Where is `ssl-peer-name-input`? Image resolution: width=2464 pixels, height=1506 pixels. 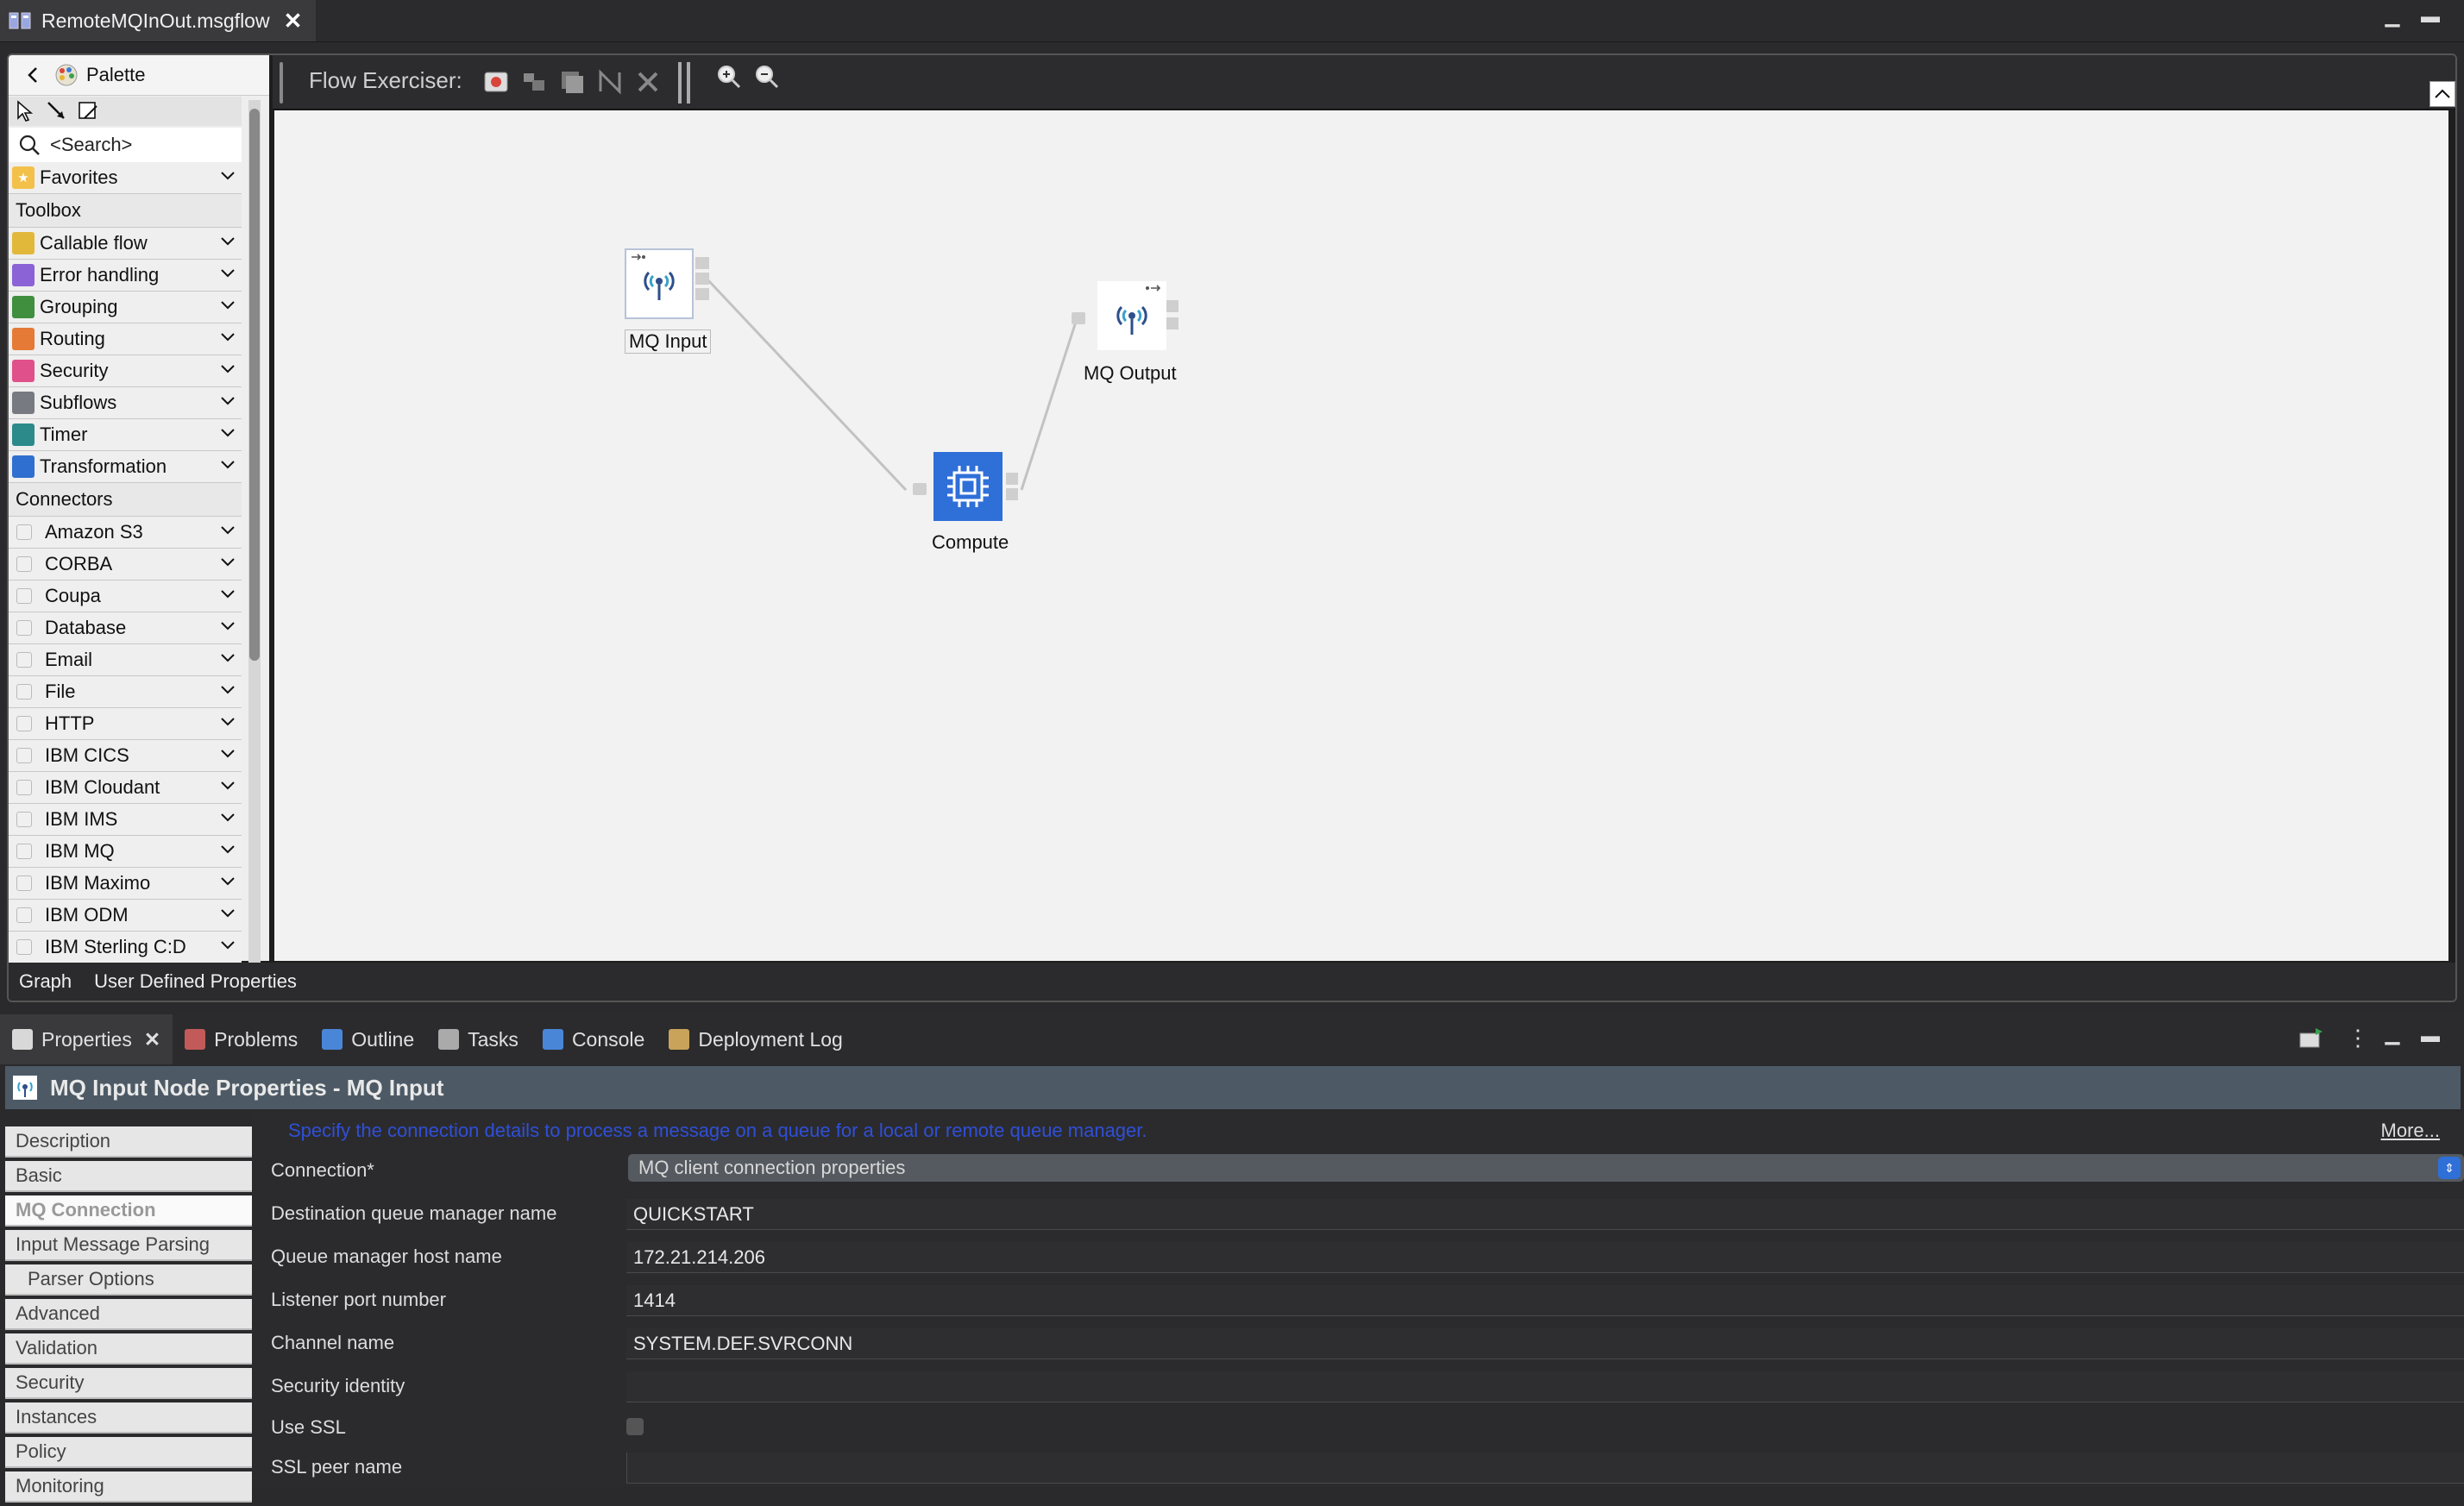
ssl-peer-name-input is located at coordinates (1545, 1468).